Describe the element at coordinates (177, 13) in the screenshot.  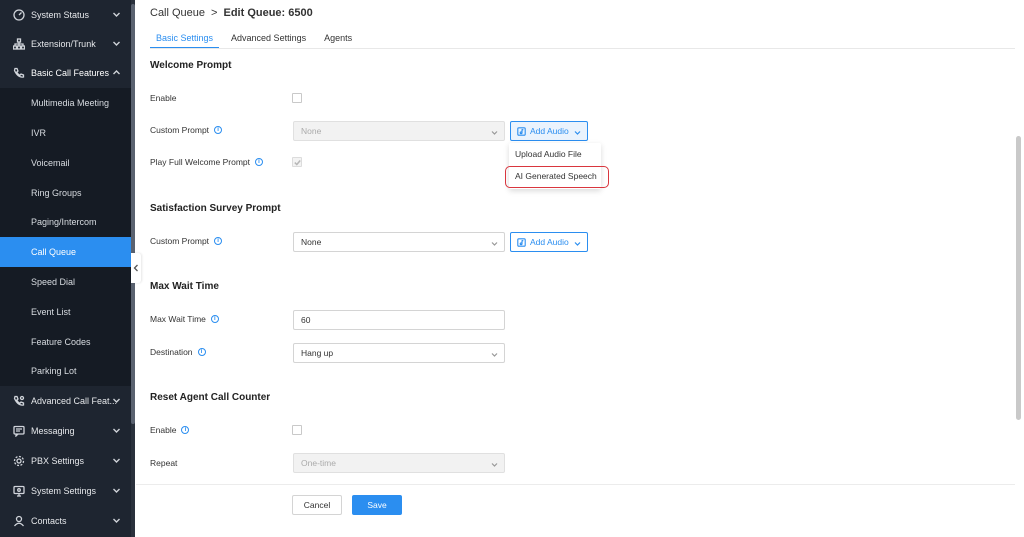
I see `breadcrumb-parent: Call Queue` at that location.